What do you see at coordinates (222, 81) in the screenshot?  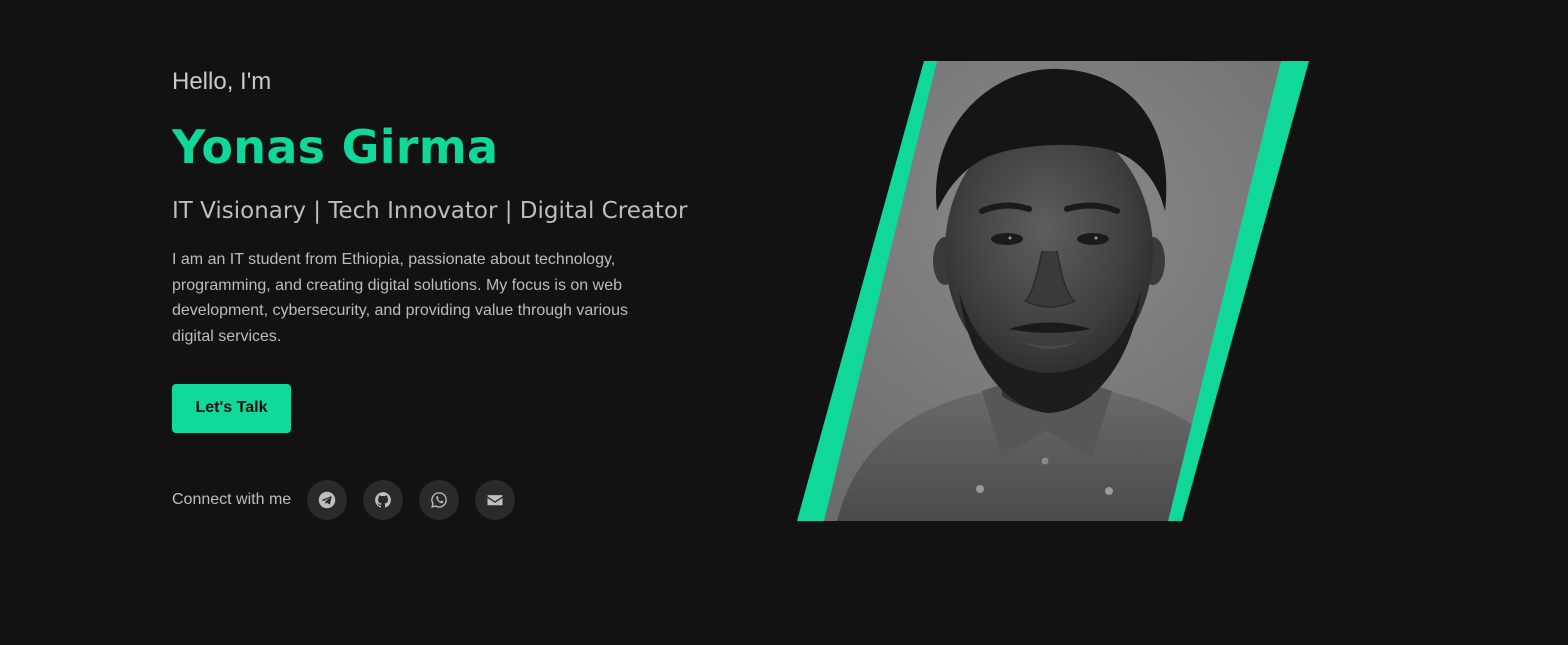 I see `greeting-text: Hello, I'm` at bounding box center [222, 81].